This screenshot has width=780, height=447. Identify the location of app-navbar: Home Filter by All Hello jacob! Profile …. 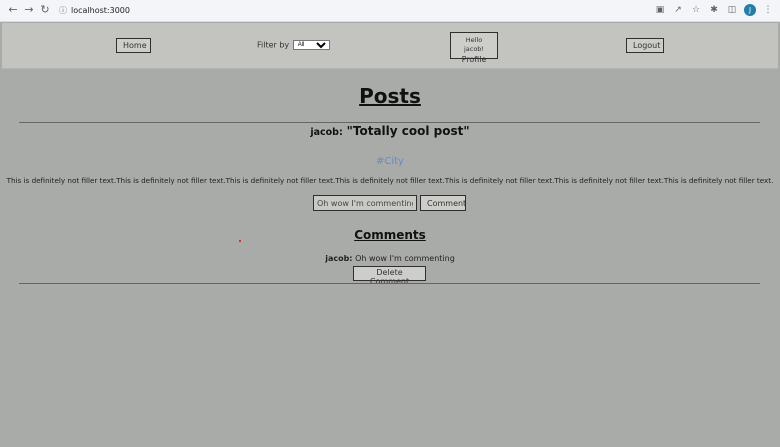
(390, 46).